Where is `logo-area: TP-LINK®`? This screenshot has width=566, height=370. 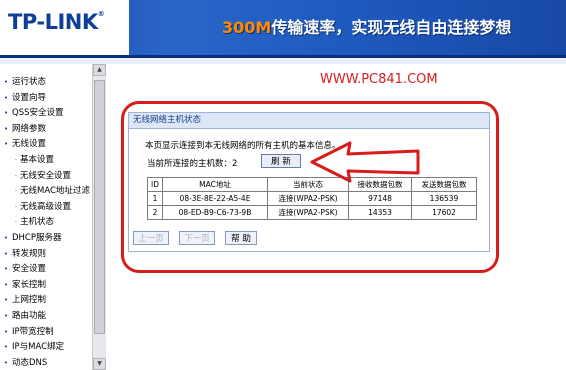
logo-area: TP-LINK® is located at coordinates (64, 27).